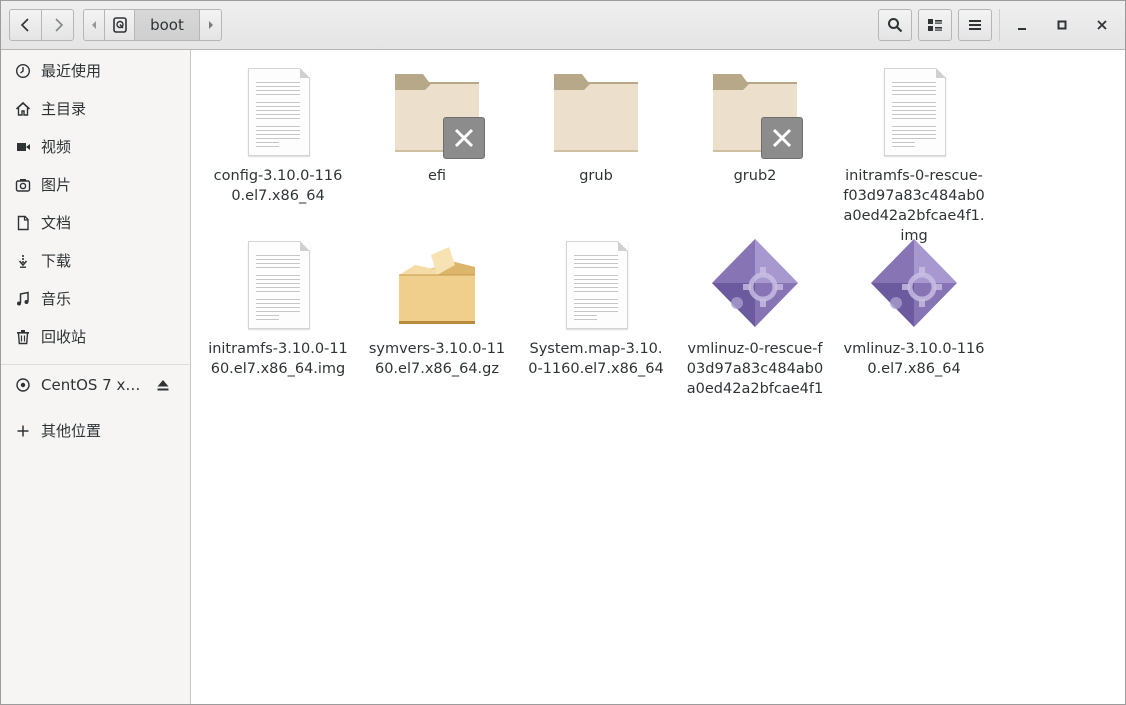  I want to click on sidebar-separator, so click(95, 364).